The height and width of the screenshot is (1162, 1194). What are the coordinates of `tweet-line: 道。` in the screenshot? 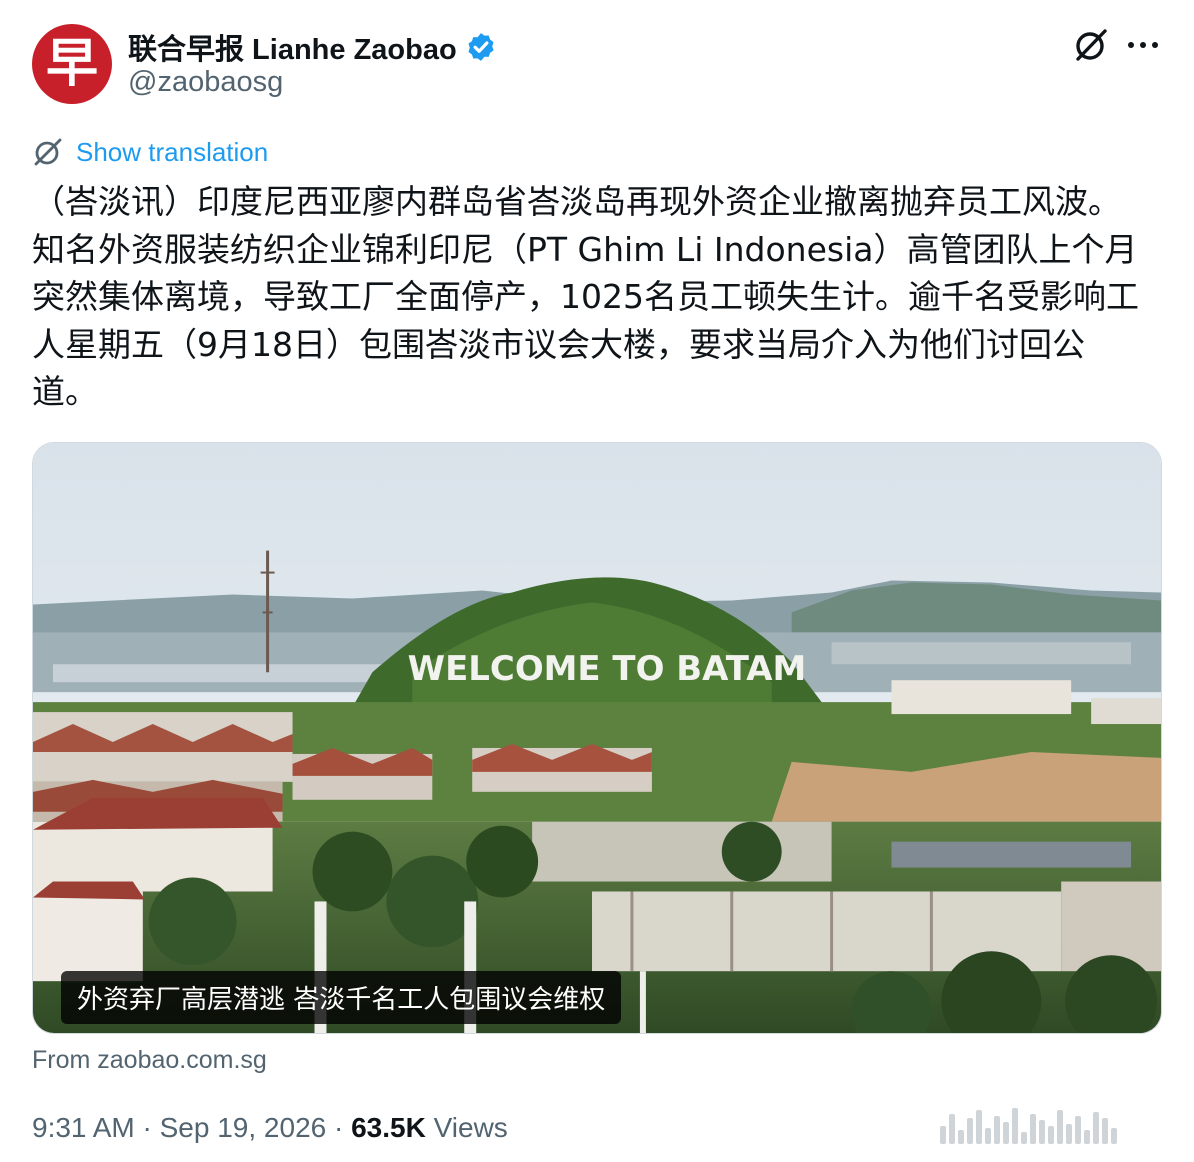 It's located at (65, 391).